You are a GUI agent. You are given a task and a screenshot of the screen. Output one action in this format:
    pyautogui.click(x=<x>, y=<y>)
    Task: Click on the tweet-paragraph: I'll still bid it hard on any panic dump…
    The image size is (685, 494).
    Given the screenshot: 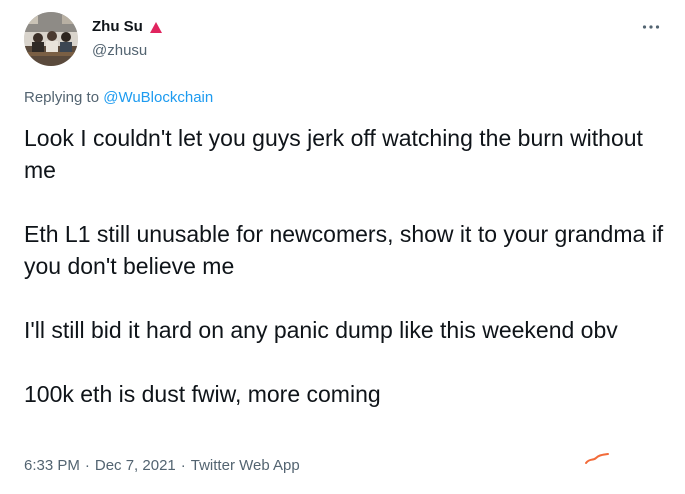 What is the action you would take?
    pyautogui.click(x=321, y=330)
    